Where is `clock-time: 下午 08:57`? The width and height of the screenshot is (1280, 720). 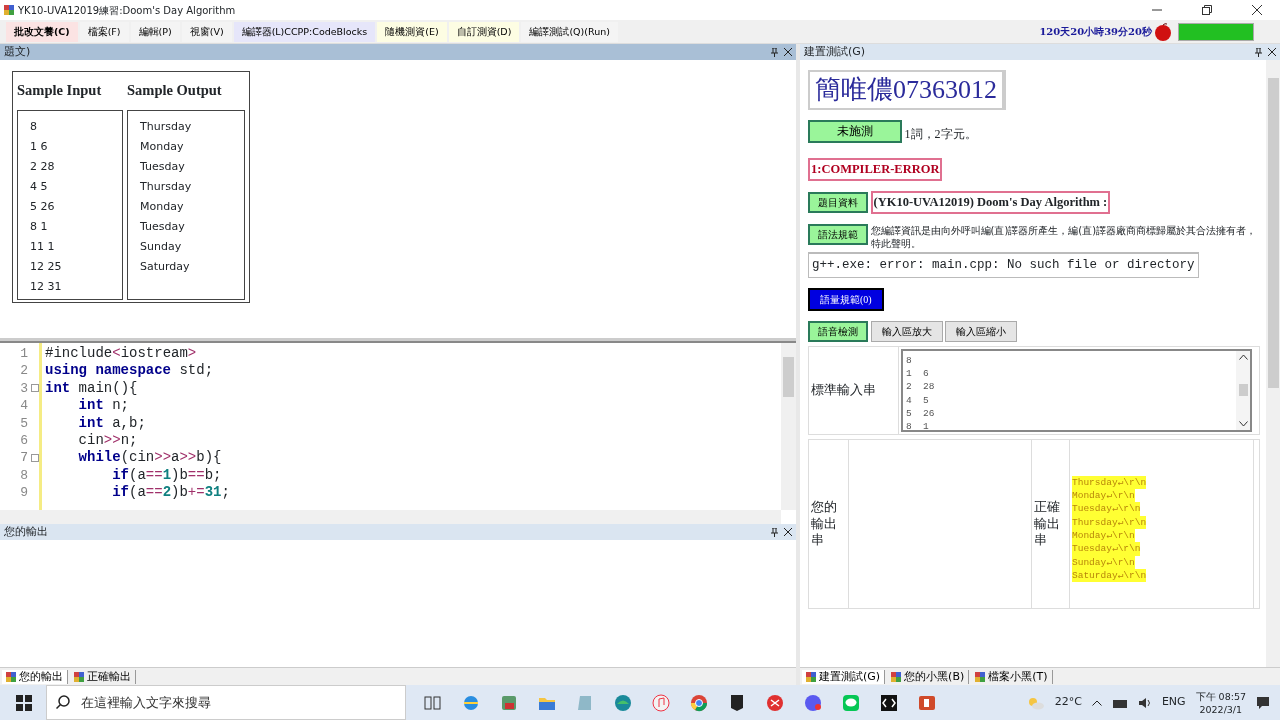 clock-time: 下午 08:57 is located at coordinates (1220, 696).